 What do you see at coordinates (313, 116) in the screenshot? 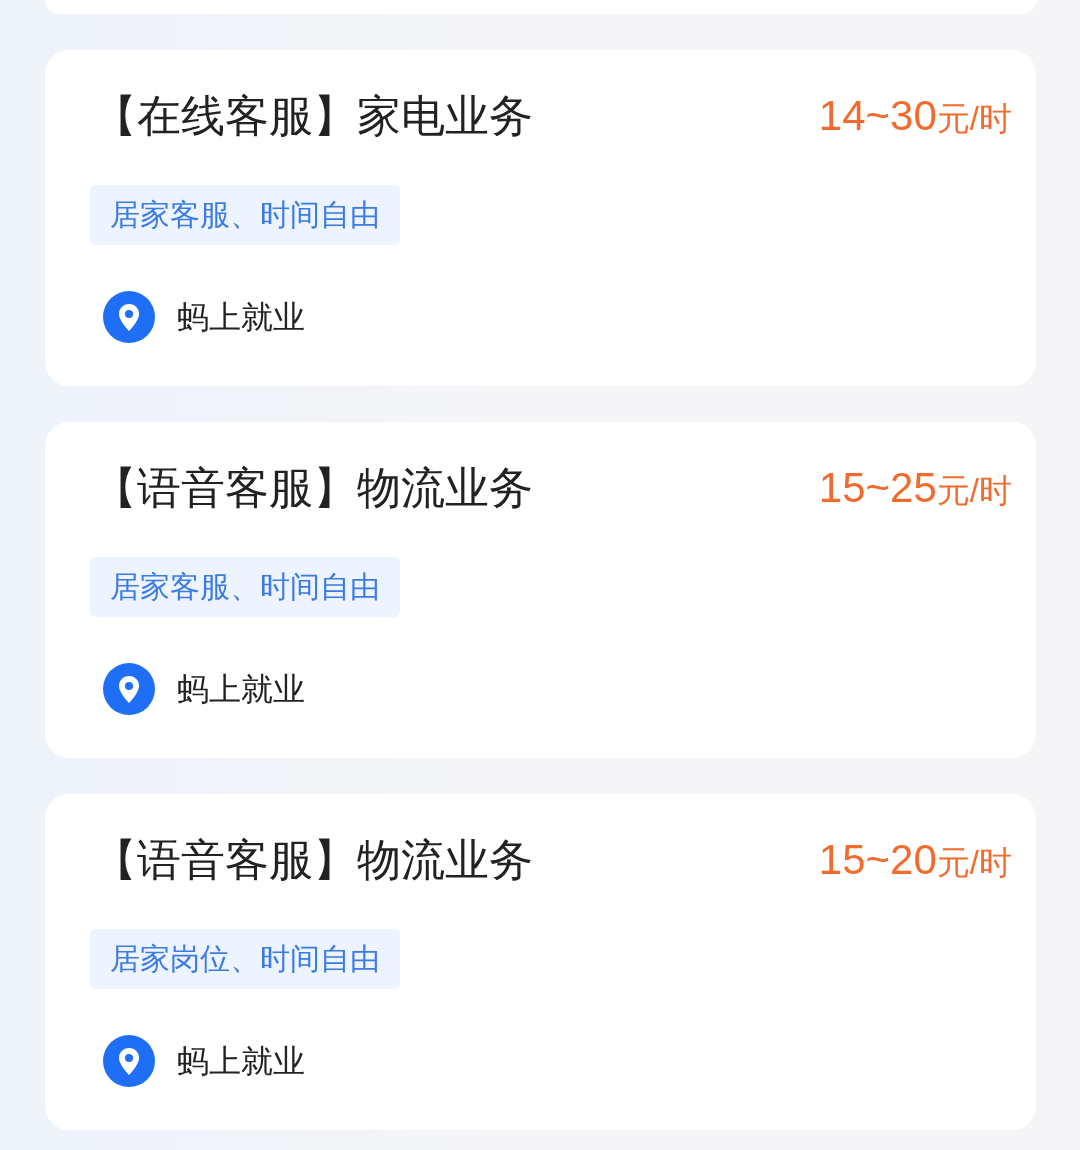
I see `job-title: 【在线客服】家电业务` at bounding box center [313, 116].